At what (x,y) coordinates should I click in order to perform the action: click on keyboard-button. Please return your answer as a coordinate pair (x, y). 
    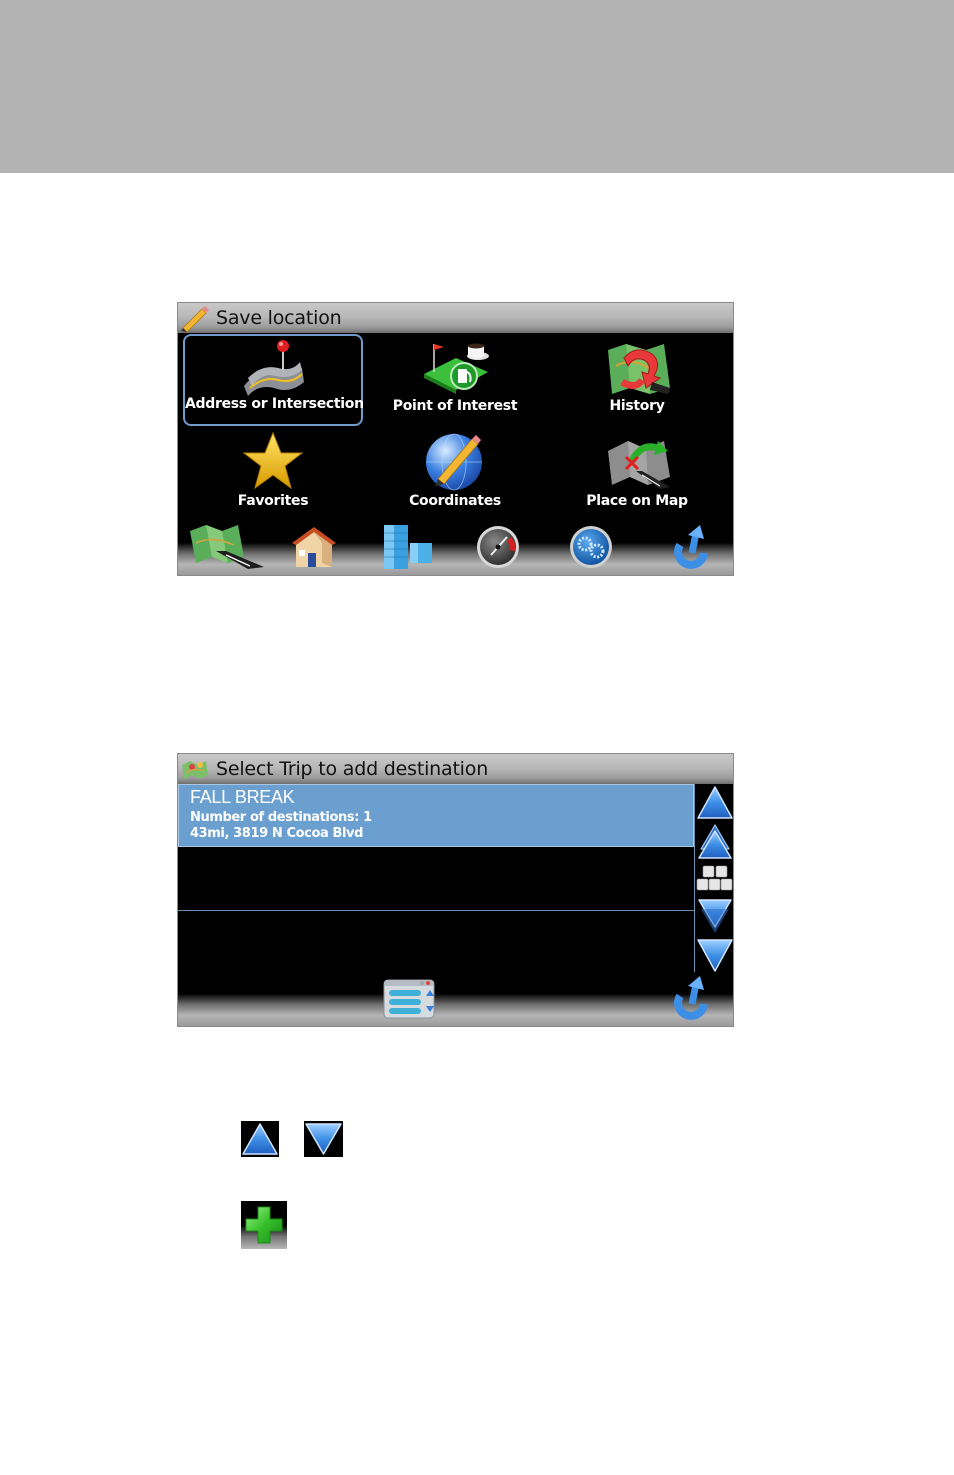
    Looking at the image, I should click on (714, 879).